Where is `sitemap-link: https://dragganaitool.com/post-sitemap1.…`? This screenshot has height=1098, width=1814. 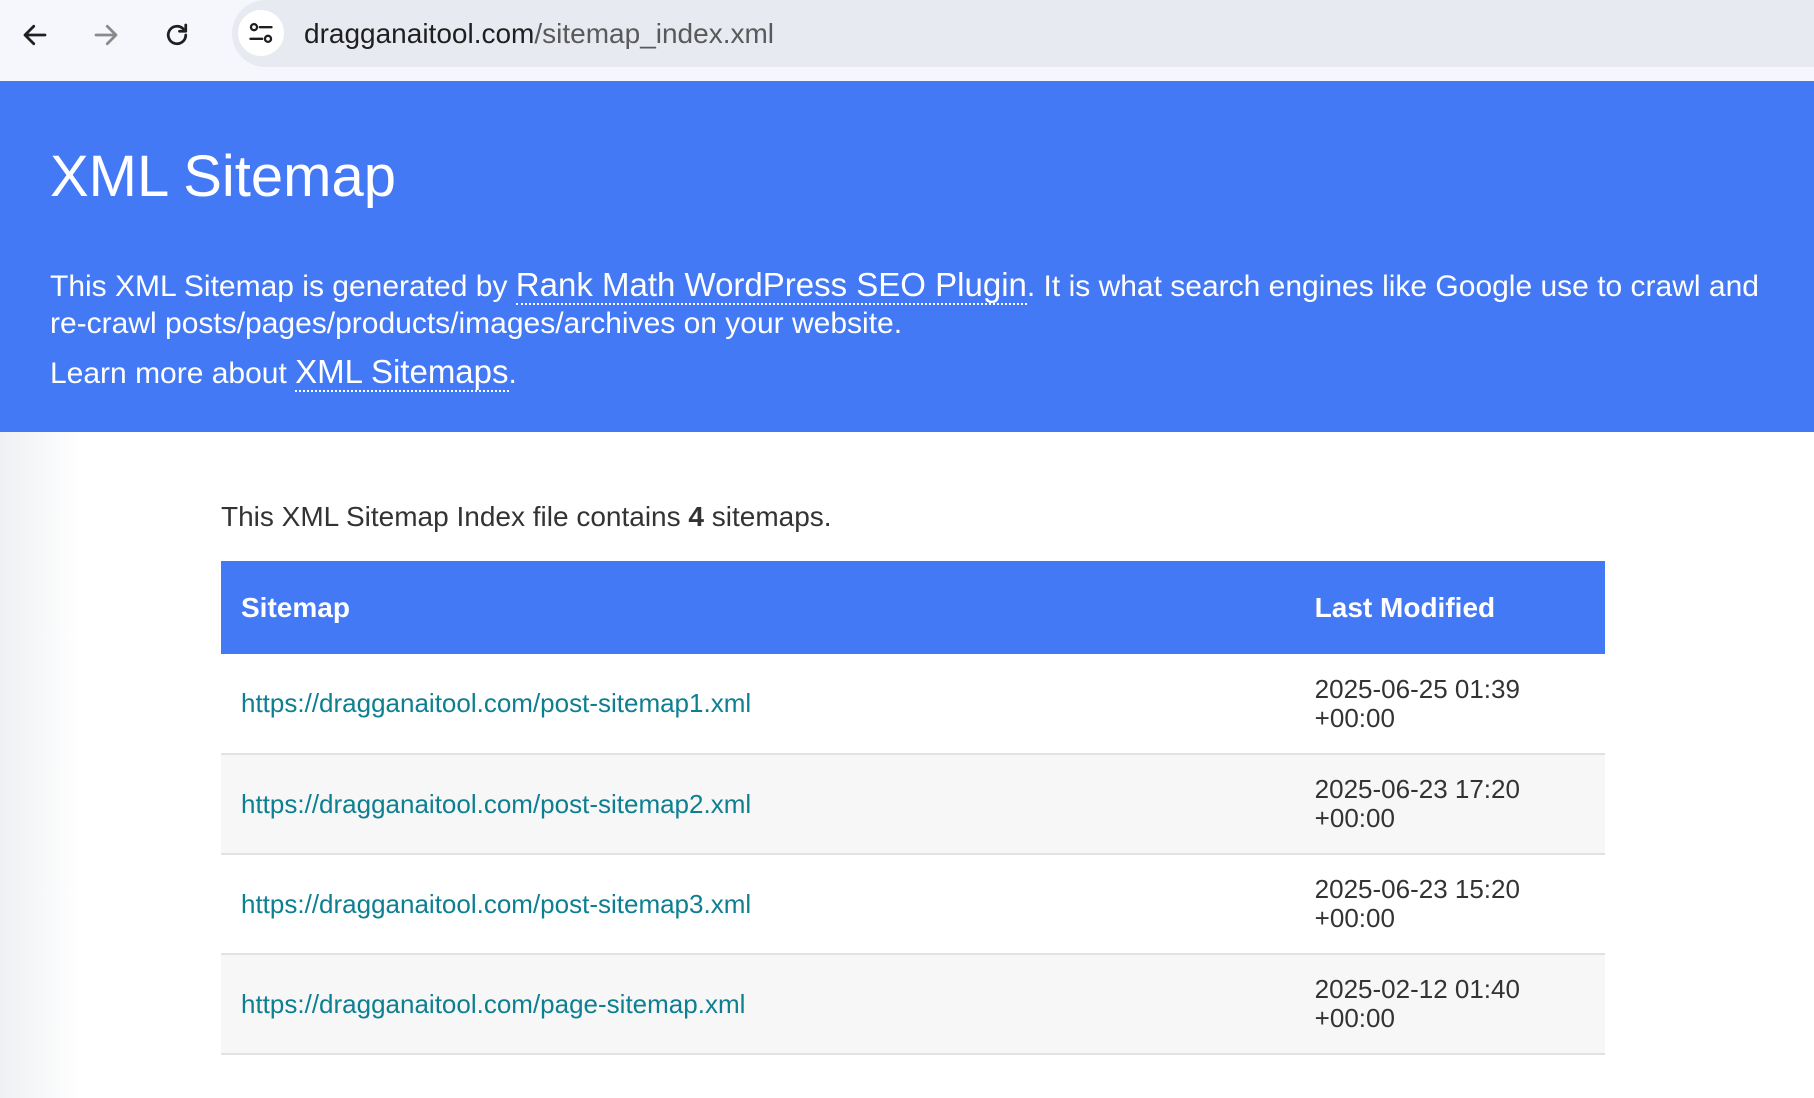 sitemap-link: https://dragganaitool.com/post-sitemap1.… is located at coordinates (496, 703).